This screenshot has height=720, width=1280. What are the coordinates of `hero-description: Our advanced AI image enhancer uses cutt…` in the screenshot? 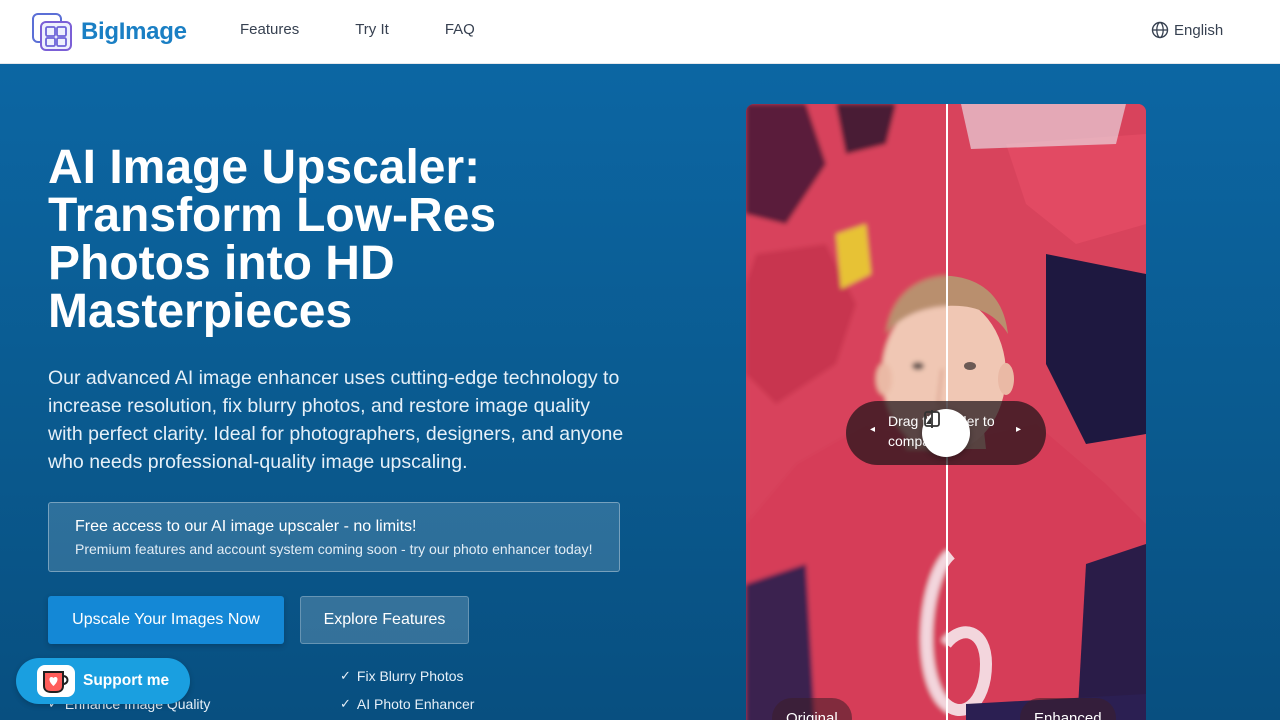 It's located at (338, 420).